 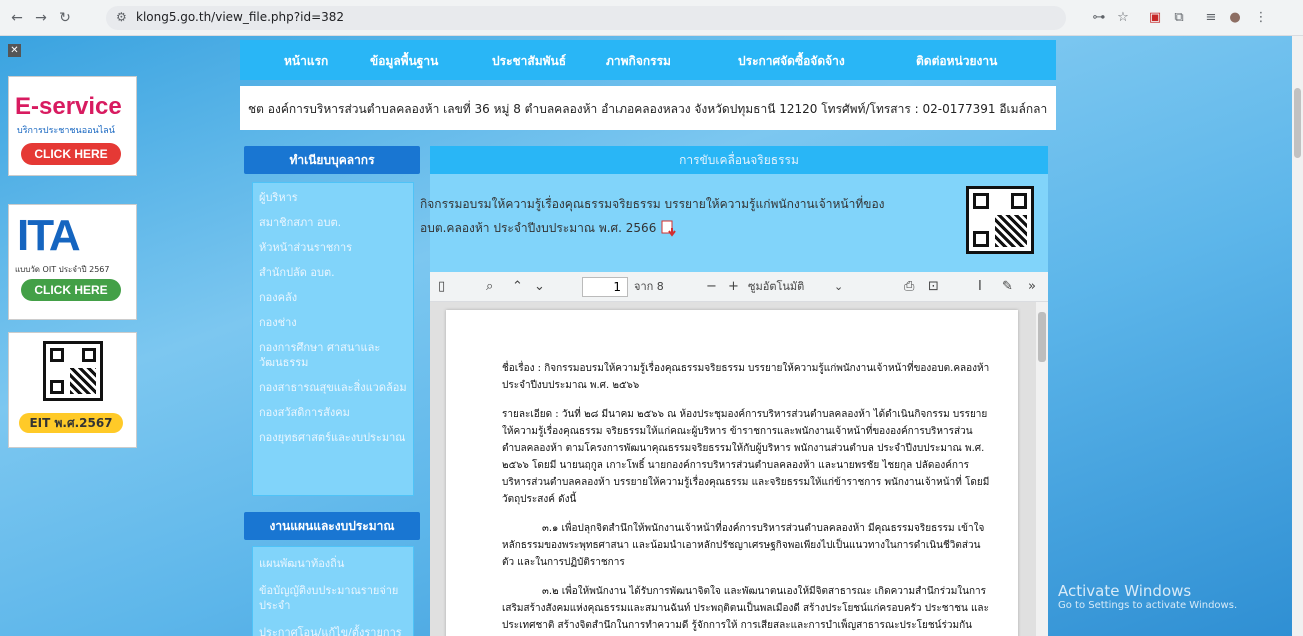 I want to click on back-icon: ←, so click(x=17, y=18).